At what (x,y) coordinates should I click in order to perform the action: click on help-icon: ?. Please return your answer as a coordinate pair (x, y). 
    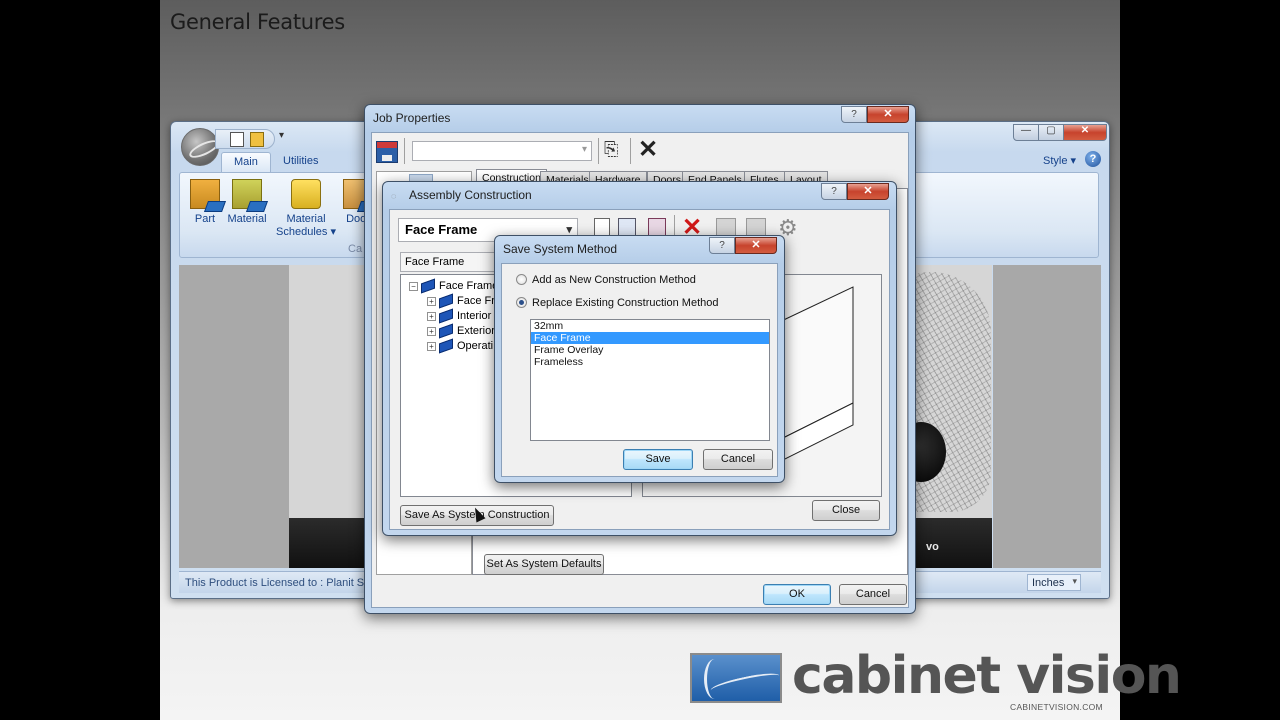
    Looking at the image, I should click on (1093, 159).